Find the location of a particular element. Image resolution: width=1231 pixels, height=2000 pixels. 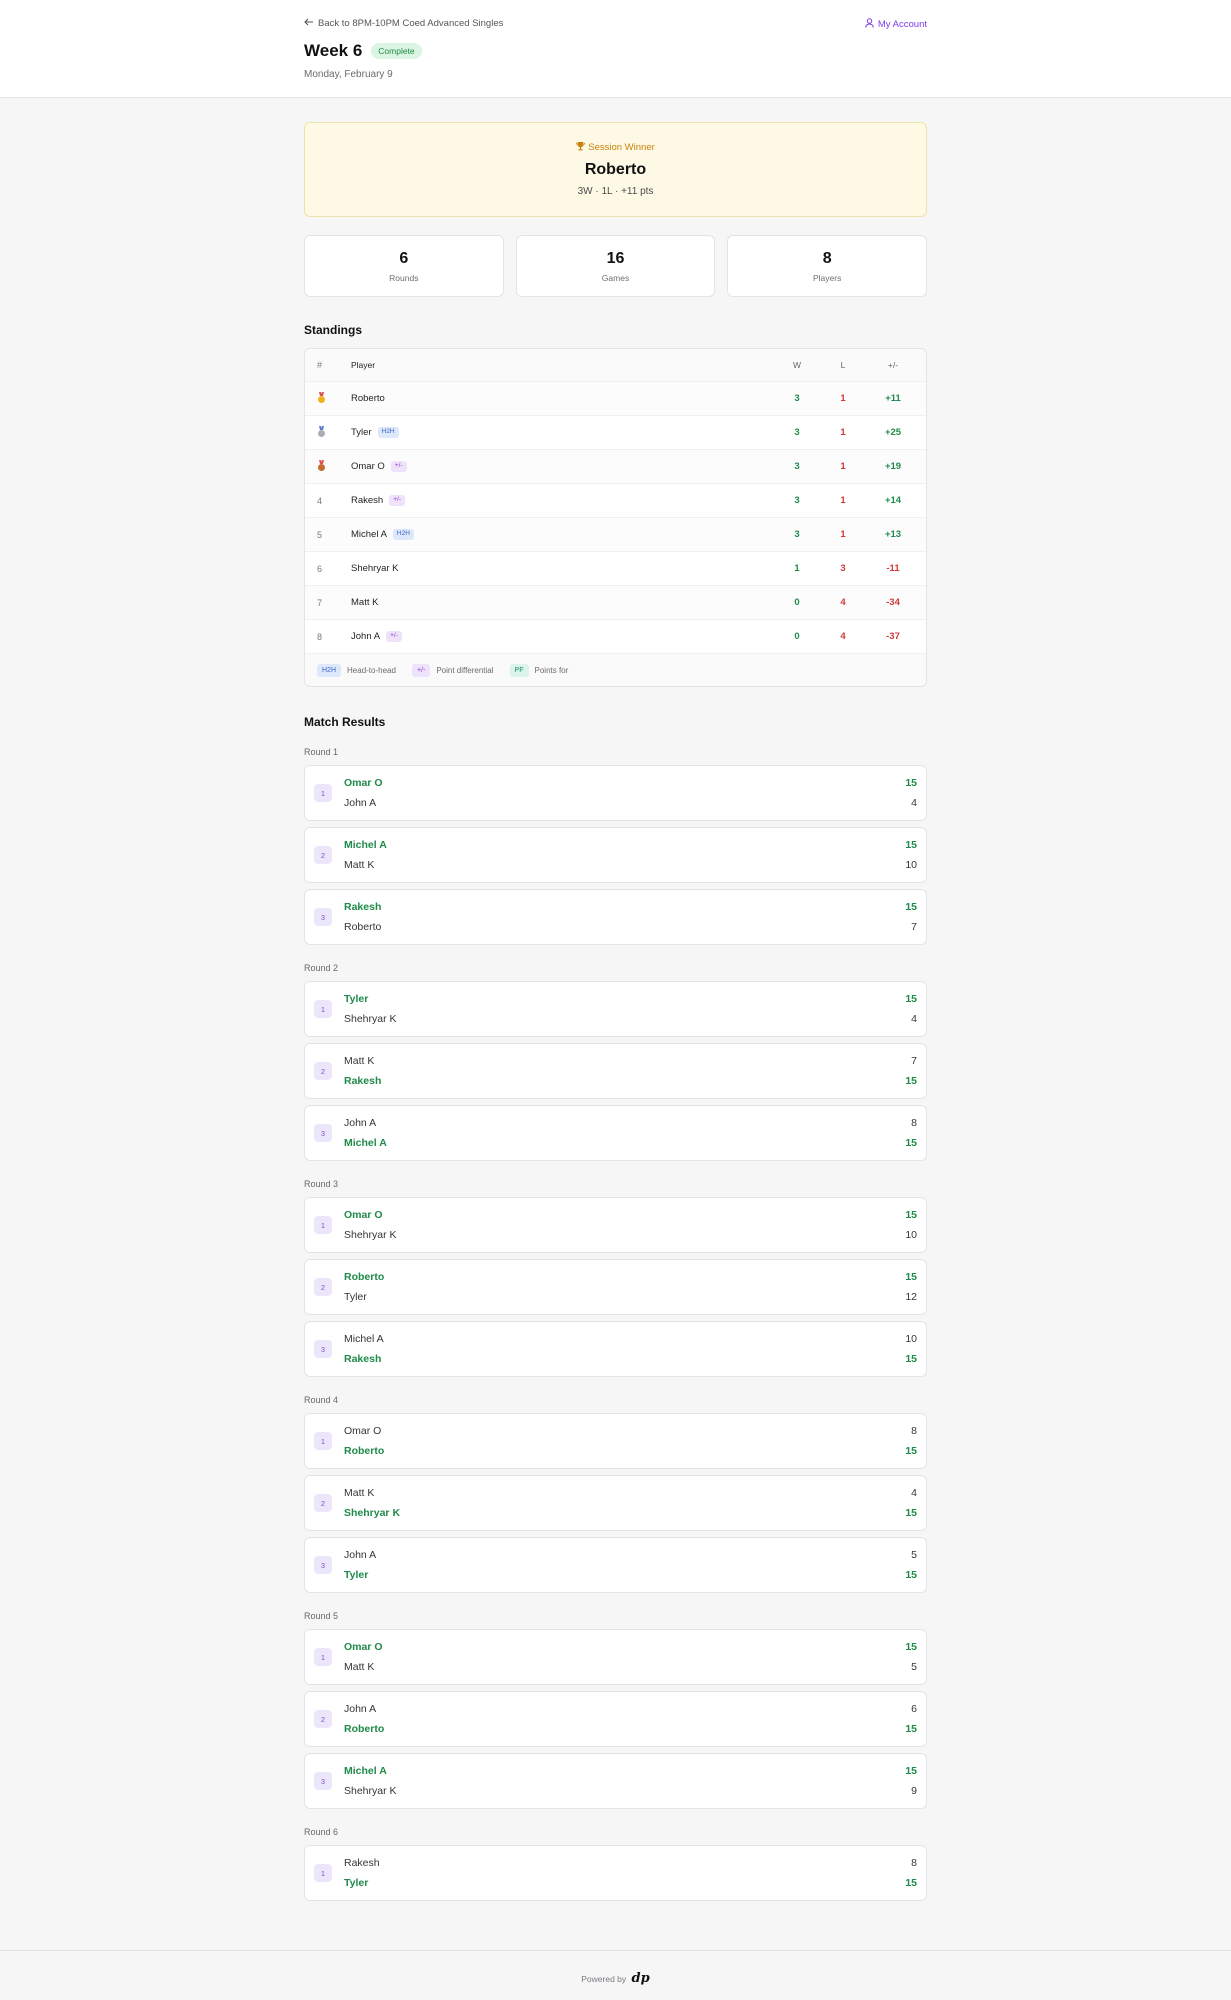

match-card: 2 John A 6 Roberto 15 is located at coordinates (615, 1719).